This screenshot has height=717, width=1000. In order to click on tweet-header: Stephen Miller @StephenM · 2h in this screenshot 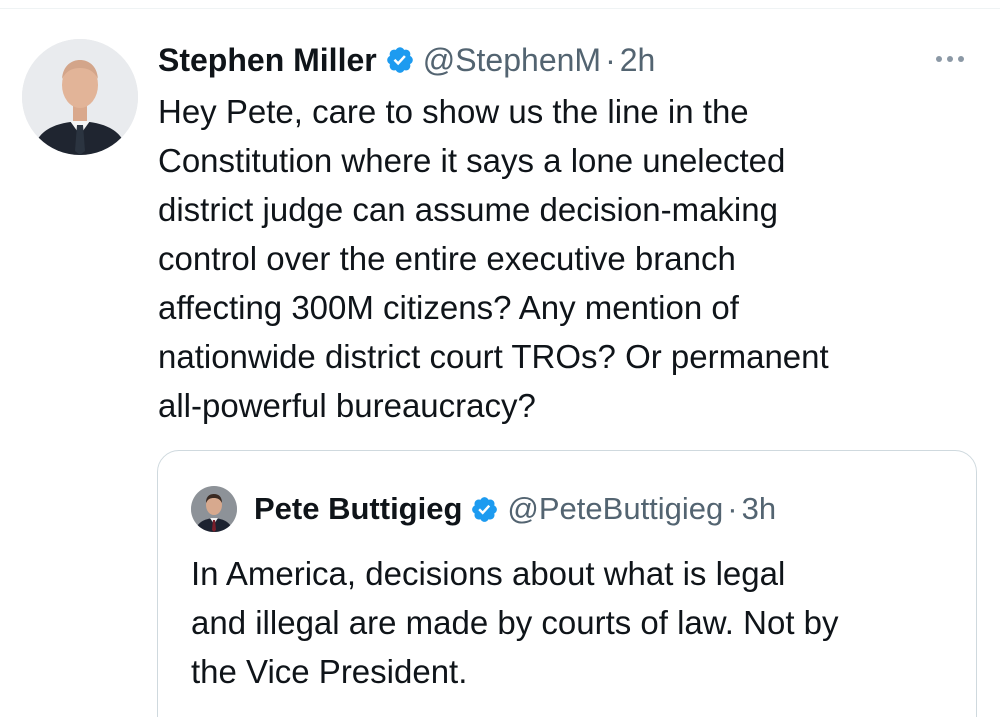, I will do `click(406, 60)`.